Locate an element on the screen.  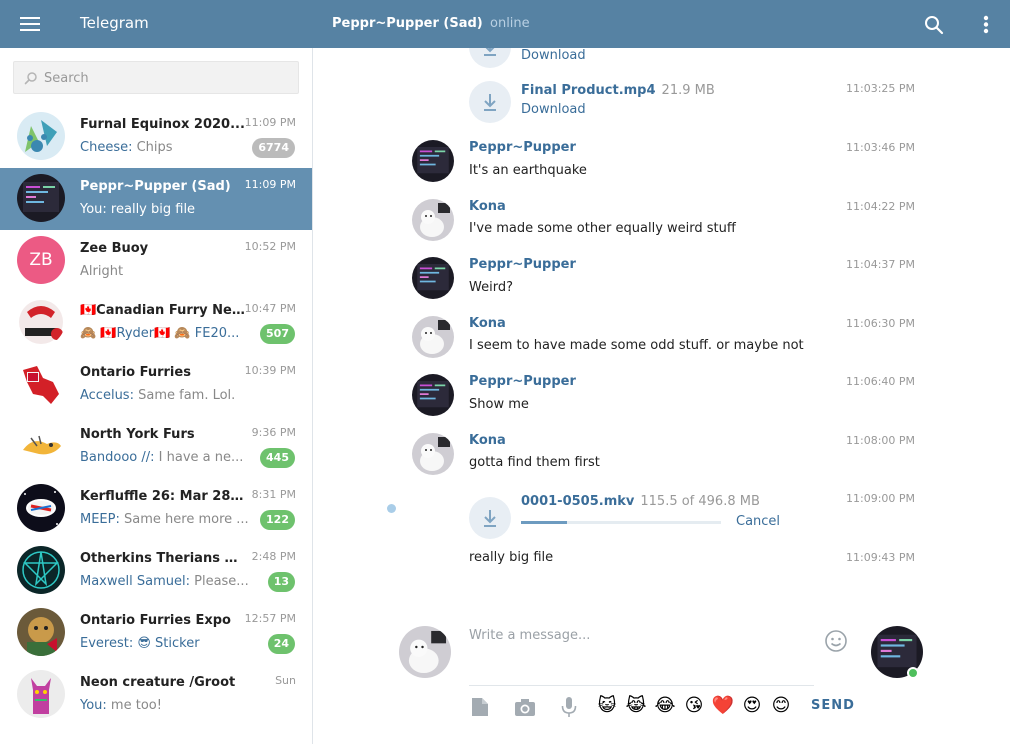
voice-record-button is located at coordinates (569, 707).